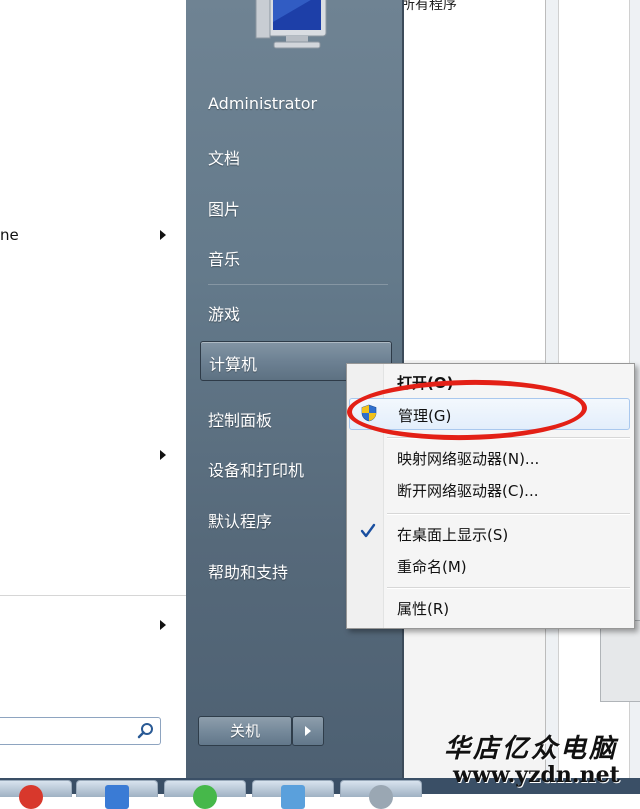 The height and width of the screenshot is (809, 640). What do you see at coordinates (233, 364) in the screenshot?
I see `computer-label: 计算机` at bounding box center [233, 364].